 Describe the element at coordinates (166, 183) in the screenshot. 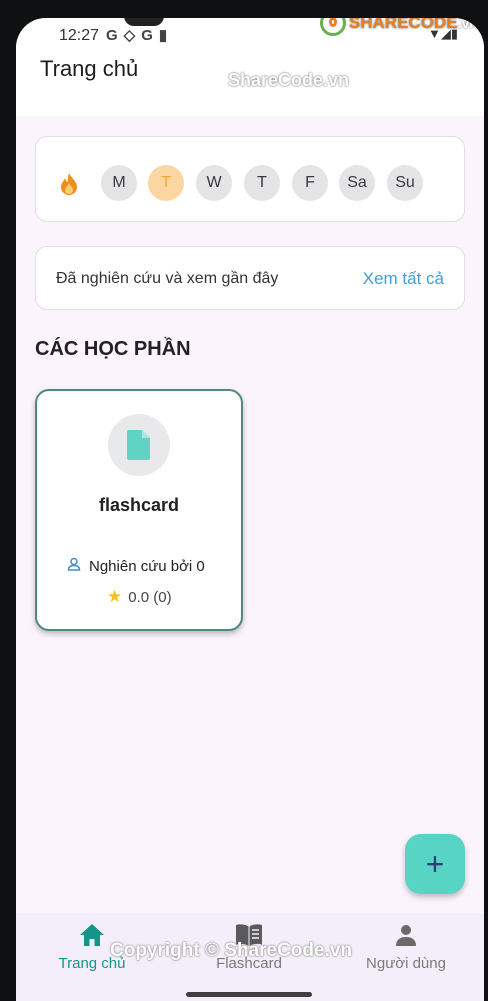

I see `day-circle-active: T` at that location.